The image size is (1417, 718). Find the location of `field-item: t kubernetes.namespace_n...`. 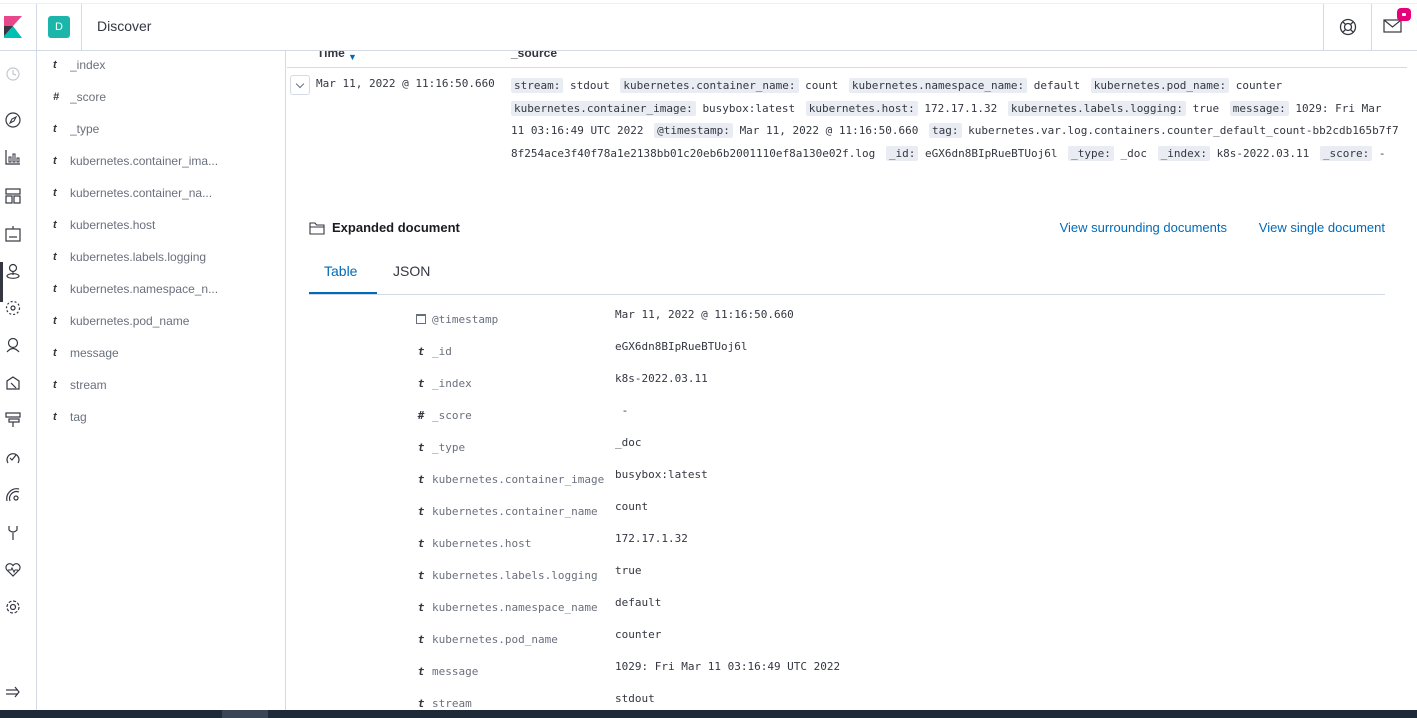

field-item: t kubernetes.namespace_n... is located at coordinates (161, 291).